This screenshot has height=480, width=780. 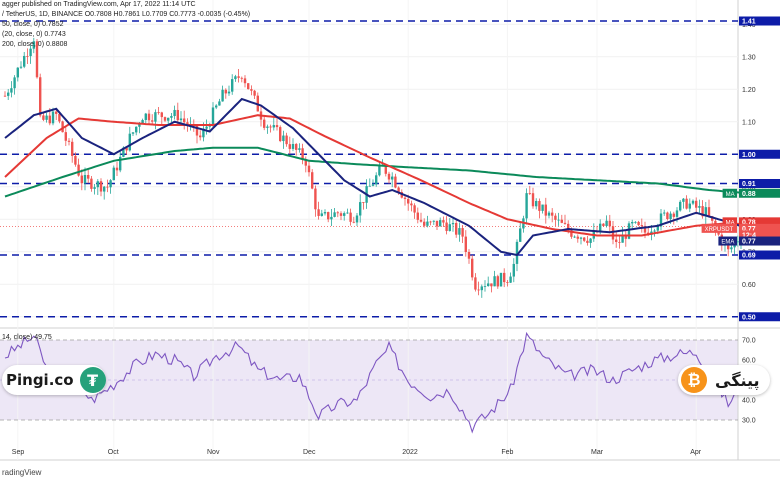 What do you see at coordinates (749, 401) in the screenshot?
I see `rsi-tick-label: 40.0` at bounding box center [749, 401].